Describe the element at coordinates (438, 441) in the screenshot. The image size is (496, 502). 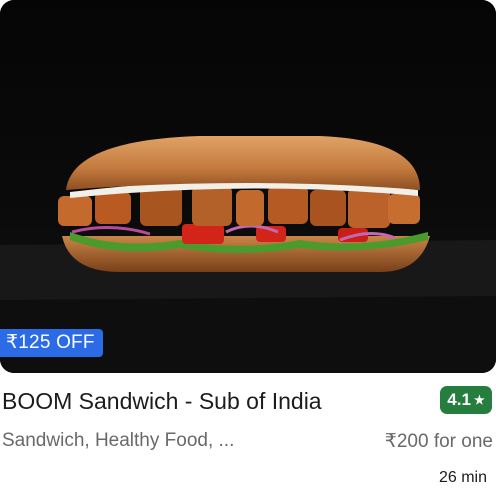
I see `price-for-one: ₹200 for one` at that location.